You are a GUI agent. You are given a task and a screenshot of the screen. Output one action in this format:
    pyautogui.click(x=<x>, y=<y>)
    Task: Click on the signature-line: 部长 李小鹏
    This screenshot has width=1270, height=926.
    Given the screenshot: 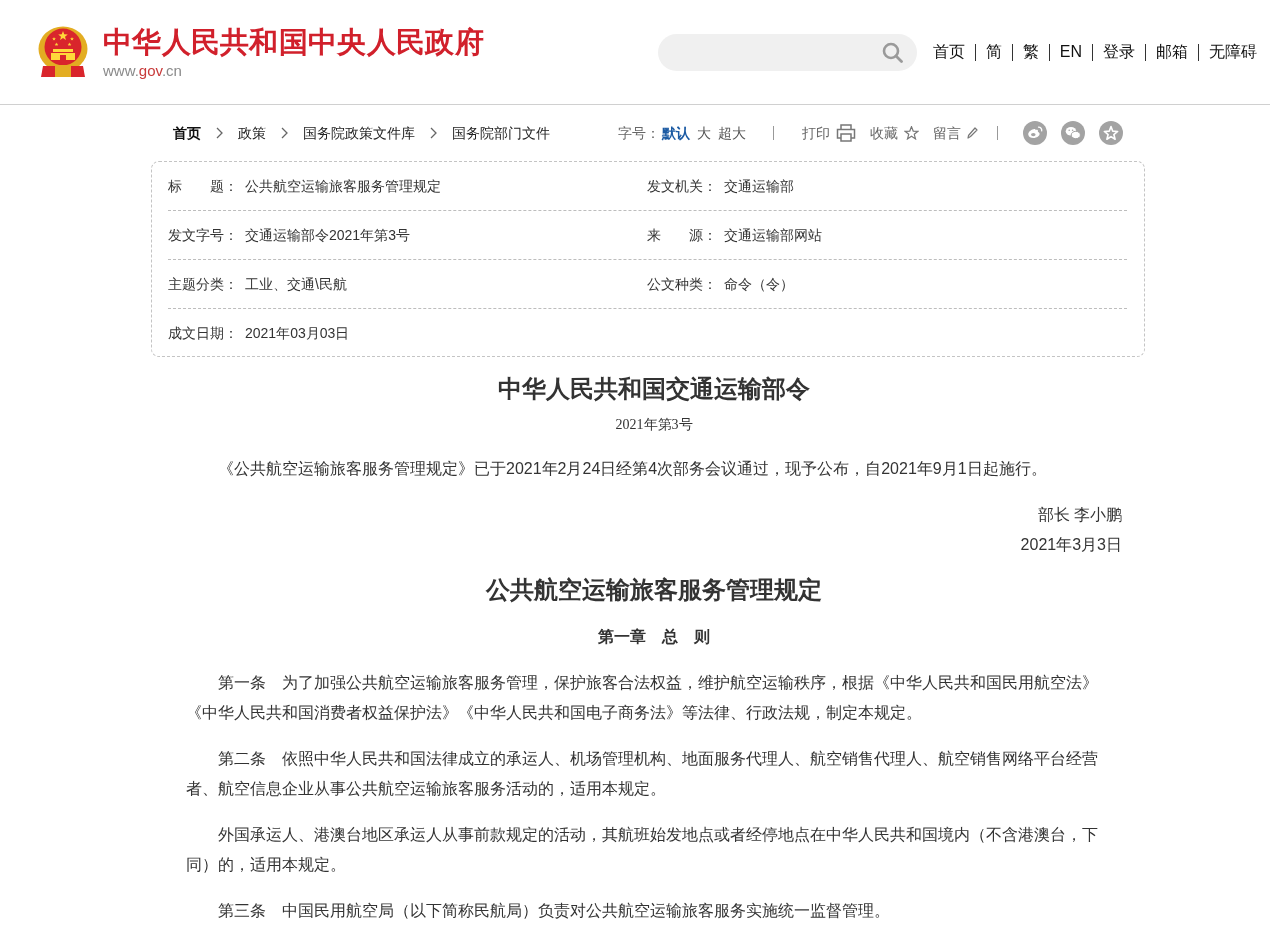 What is the action you would take?
    pyautogui.click(x=1079, y=515)
    